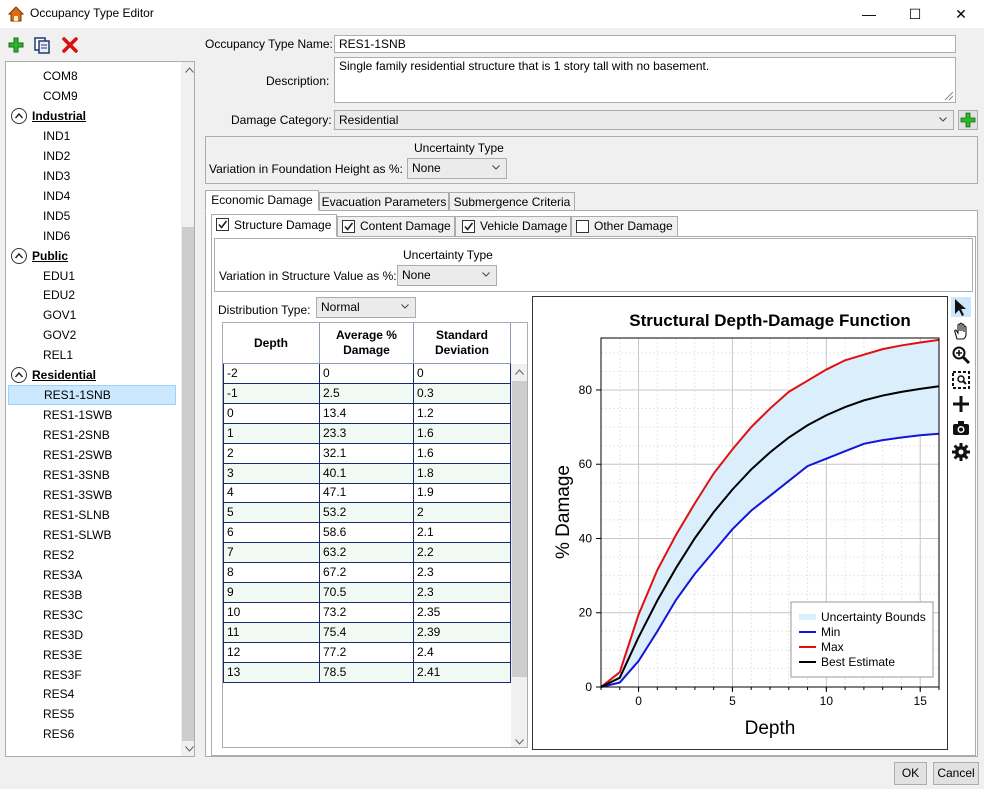  Describe the element at coordinates (961, 428) in the screenshot. I see `camera-icon` at that location.